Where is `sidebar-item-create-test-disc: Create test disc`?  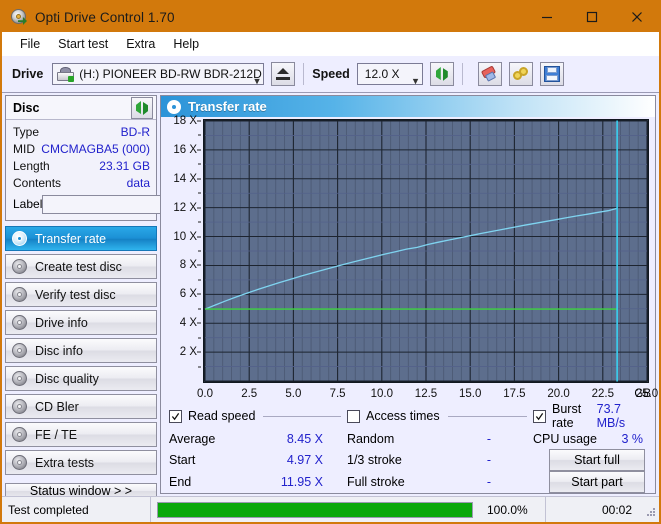
sidebar-item-create-test-disc: Create test disc is located at coordinates (81, 266).